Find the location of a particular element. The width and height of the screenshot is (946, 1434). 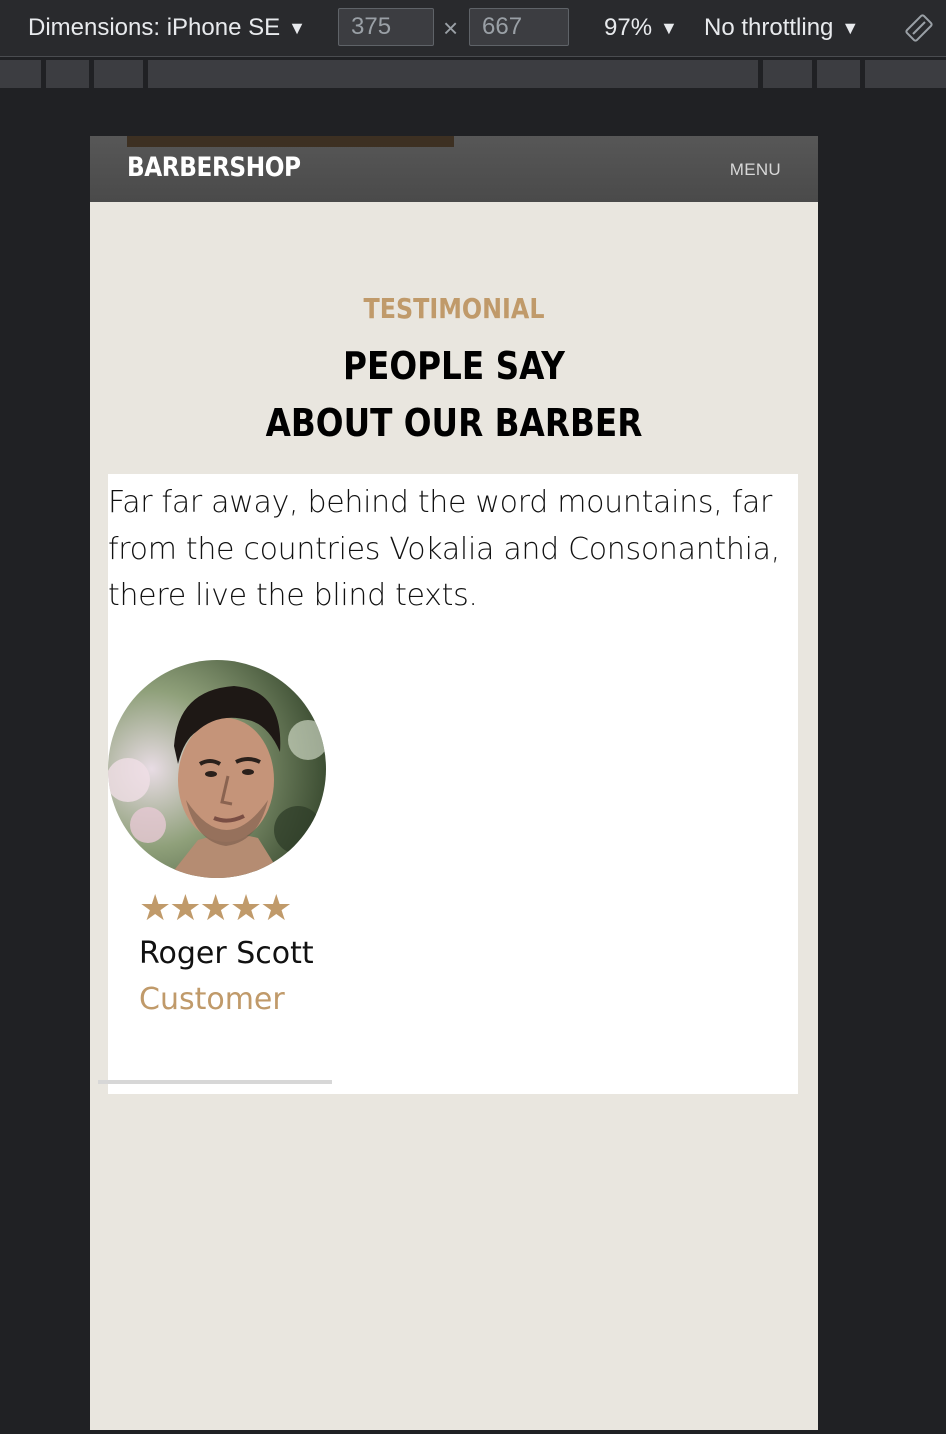

dimensions-label: Dimensions: iPhone SE is located at coordinates (154, 27).